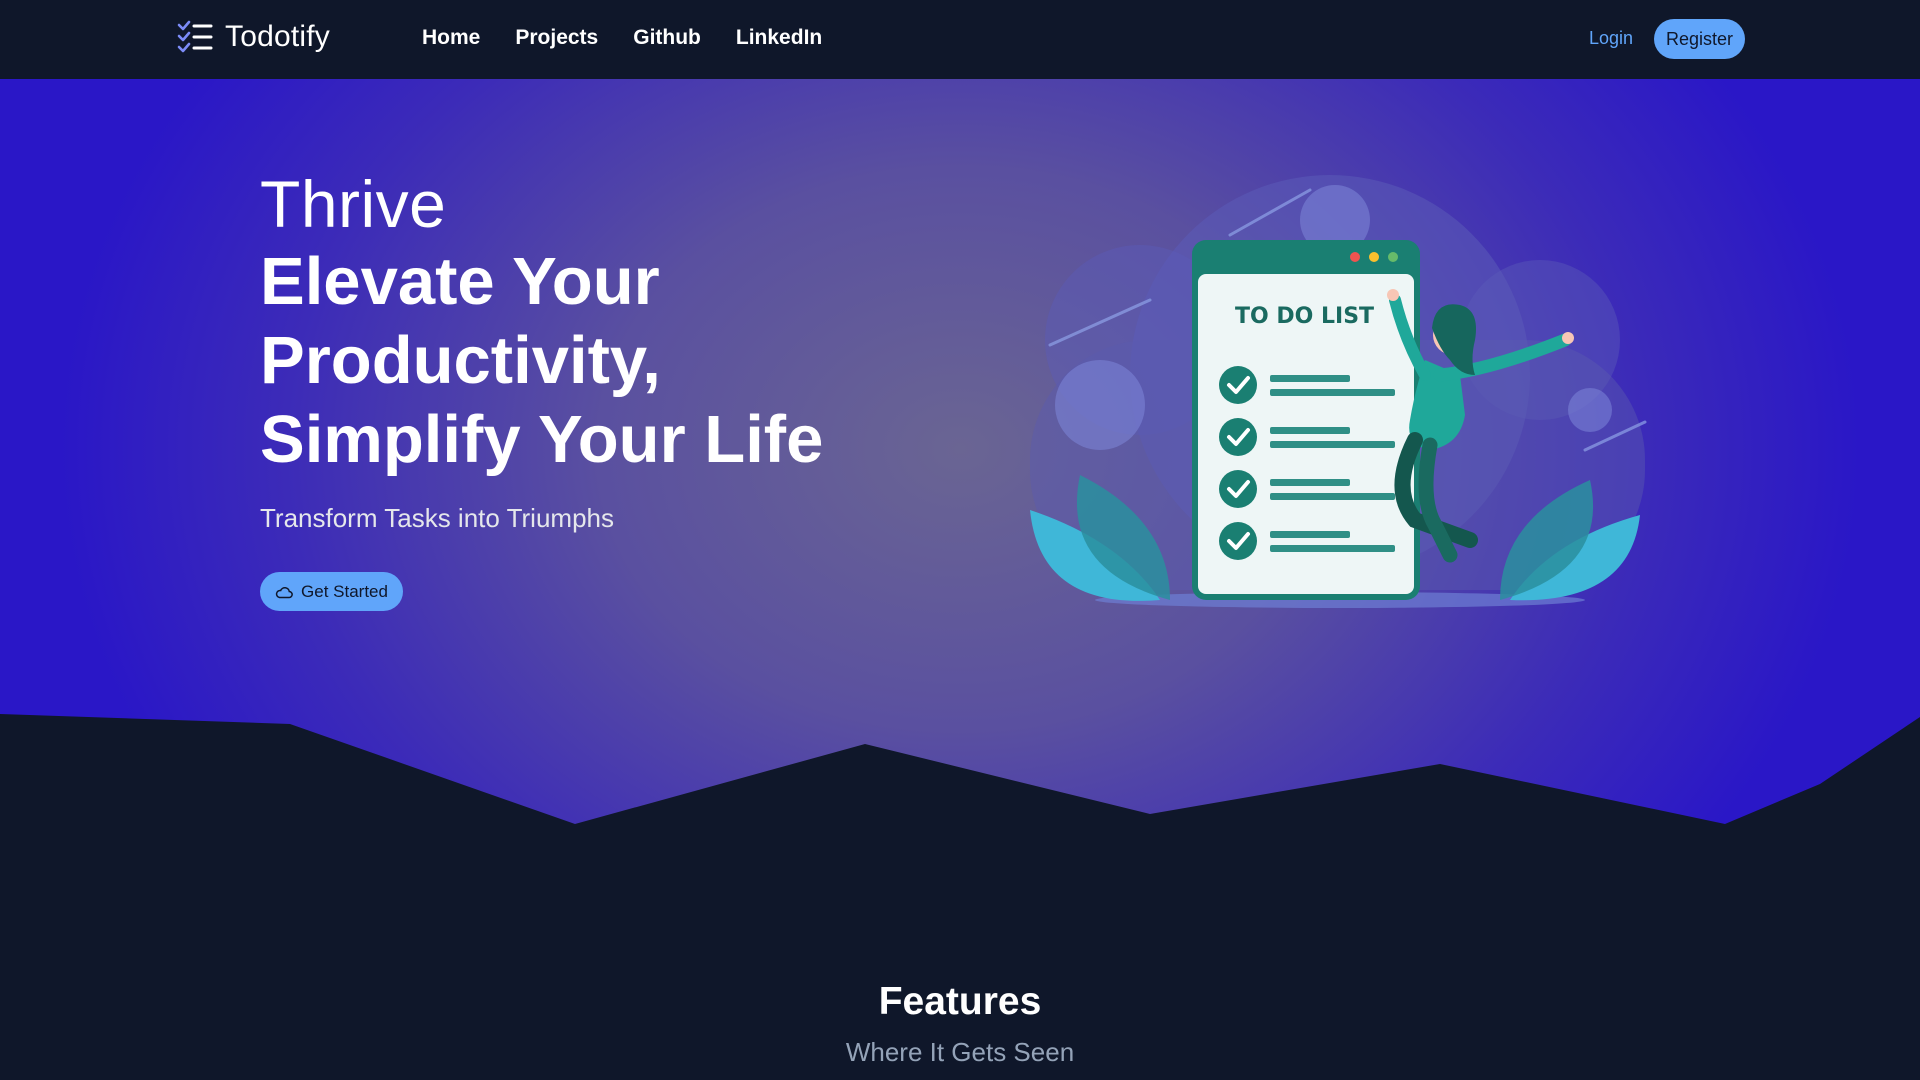 This screenshot has width=1920, height=1080. I want to click on hero-subtitle: Transform Tasks into Triumphs, so click(437, 518).